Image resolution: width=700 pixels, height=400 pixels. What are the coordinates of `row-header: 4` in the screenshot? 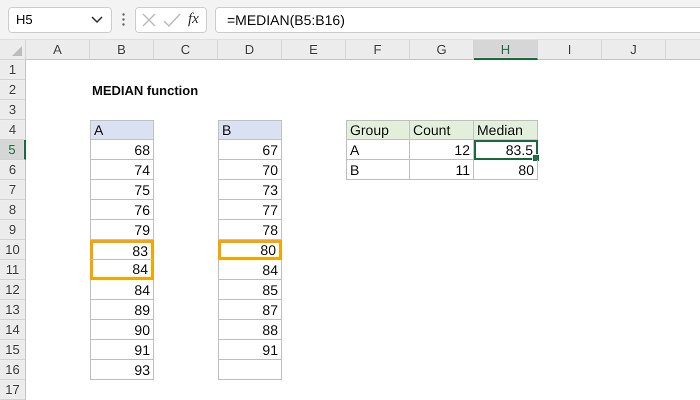 It's located at (13, 130).